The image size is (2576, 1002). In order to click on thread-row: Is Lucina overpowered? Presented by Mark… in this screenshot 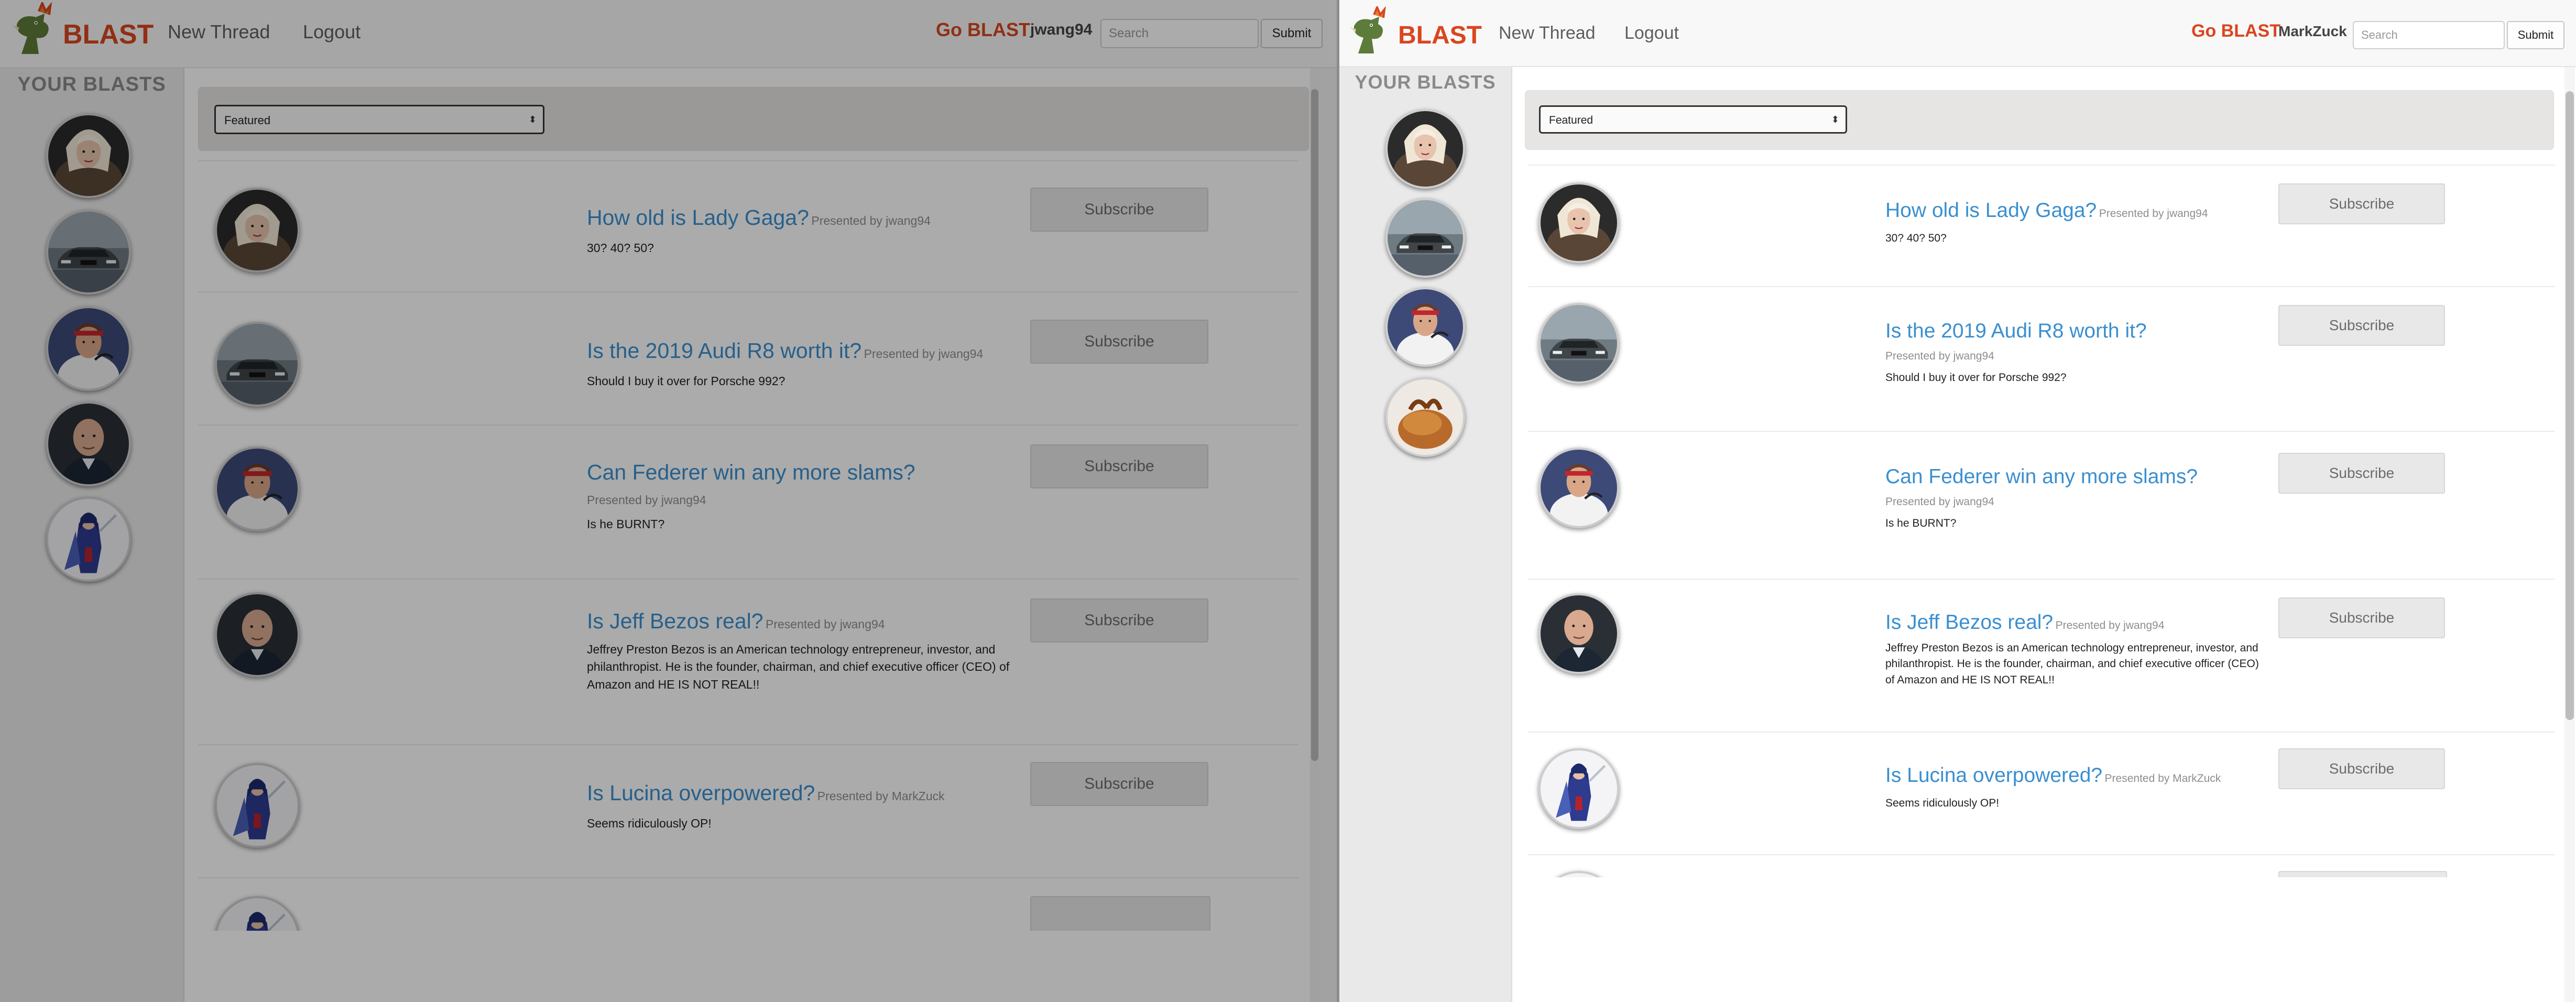, I will do `click(748, 810)`.